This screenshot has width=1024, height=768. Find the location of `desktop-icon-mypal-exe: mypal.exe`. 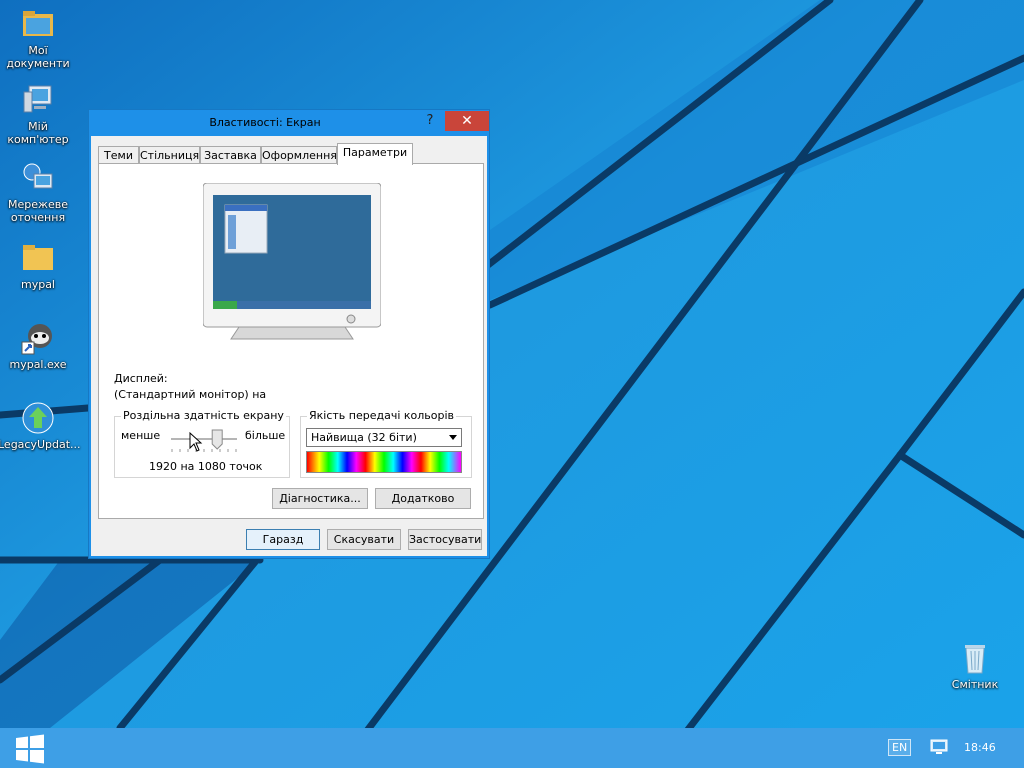

desktop-icon-mypal-exe: mypal.exe is located at coordinates (39, 345).